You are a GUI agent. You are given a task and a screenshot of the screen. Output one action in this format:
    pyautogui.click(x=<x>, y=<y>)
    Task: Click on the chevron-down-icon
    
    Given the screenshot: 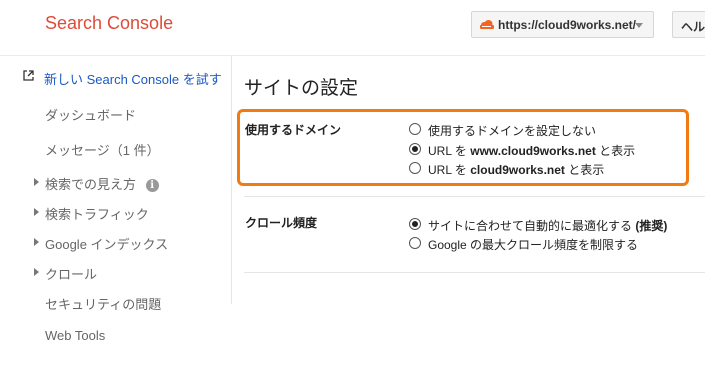 What is the action you would take?
    pyautogui.click(x=639, y=25)
    